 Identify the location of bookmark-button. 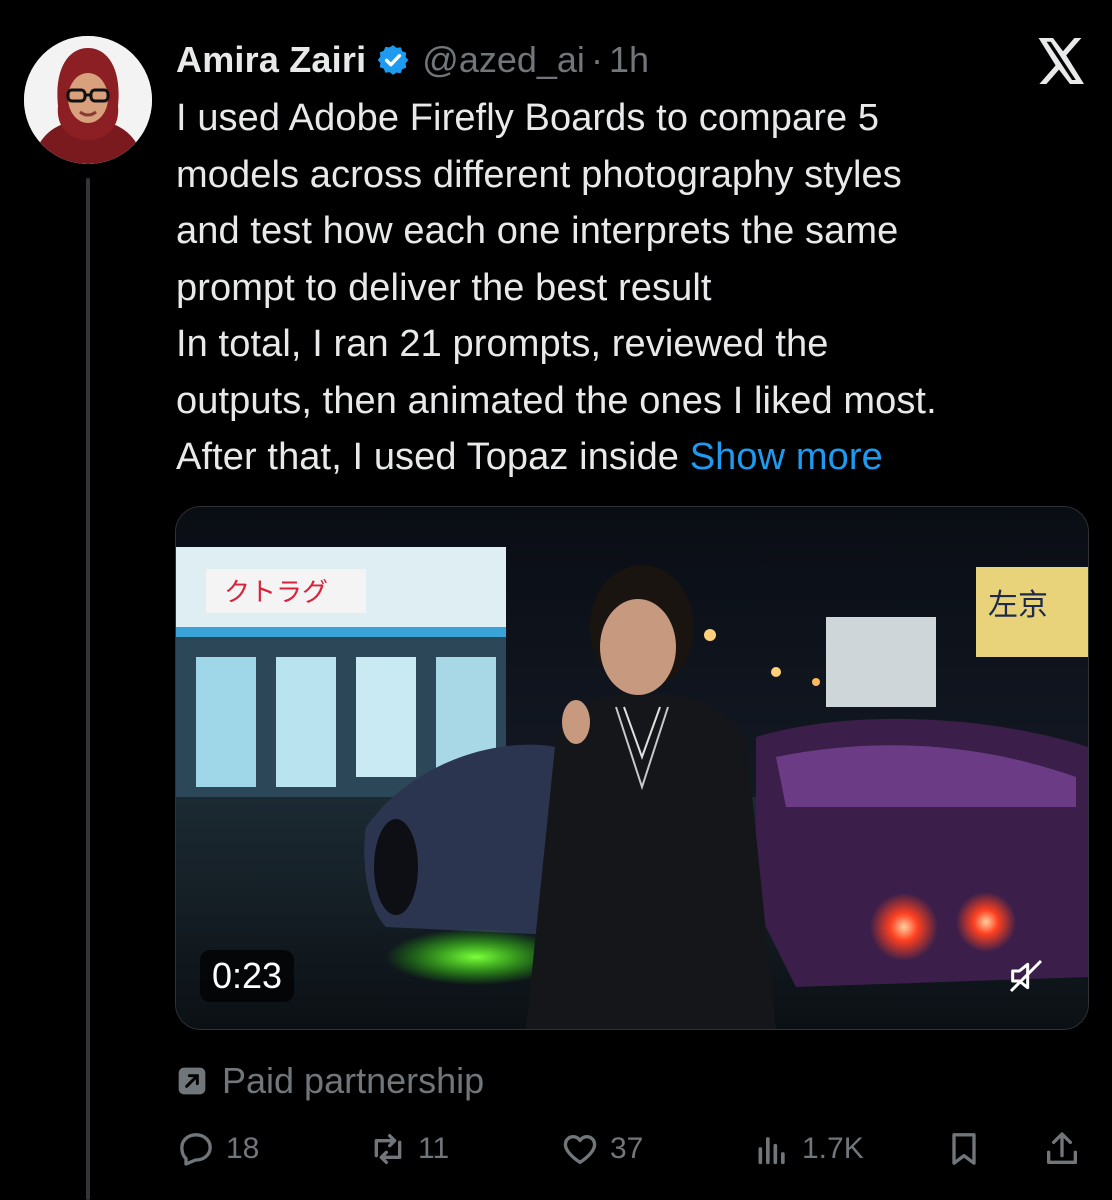
(964, 1149).